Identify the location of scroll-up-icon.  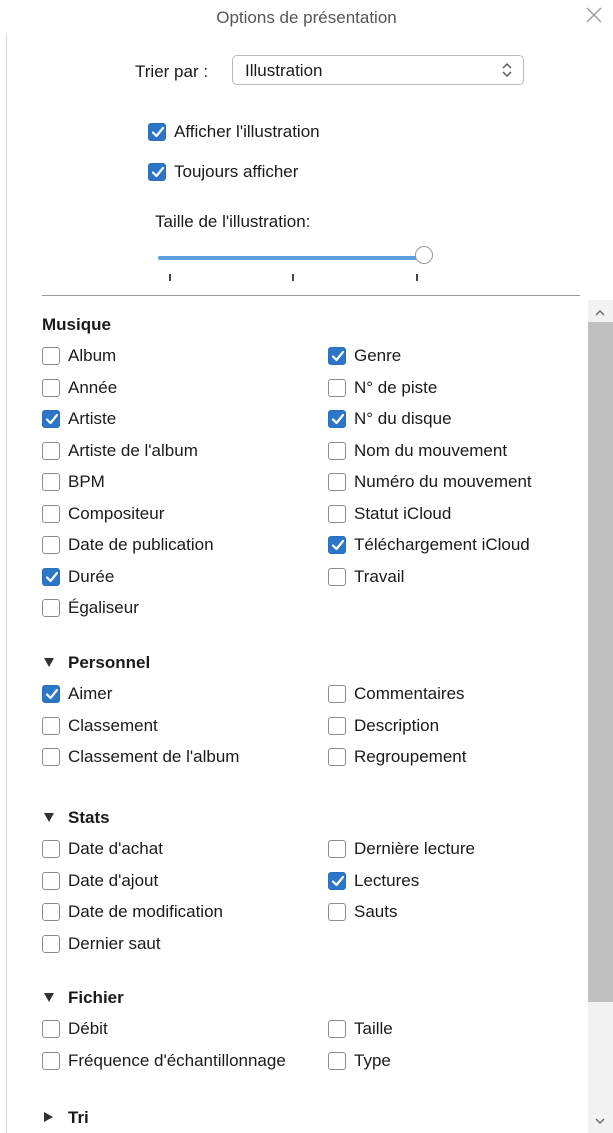
(600, 313).